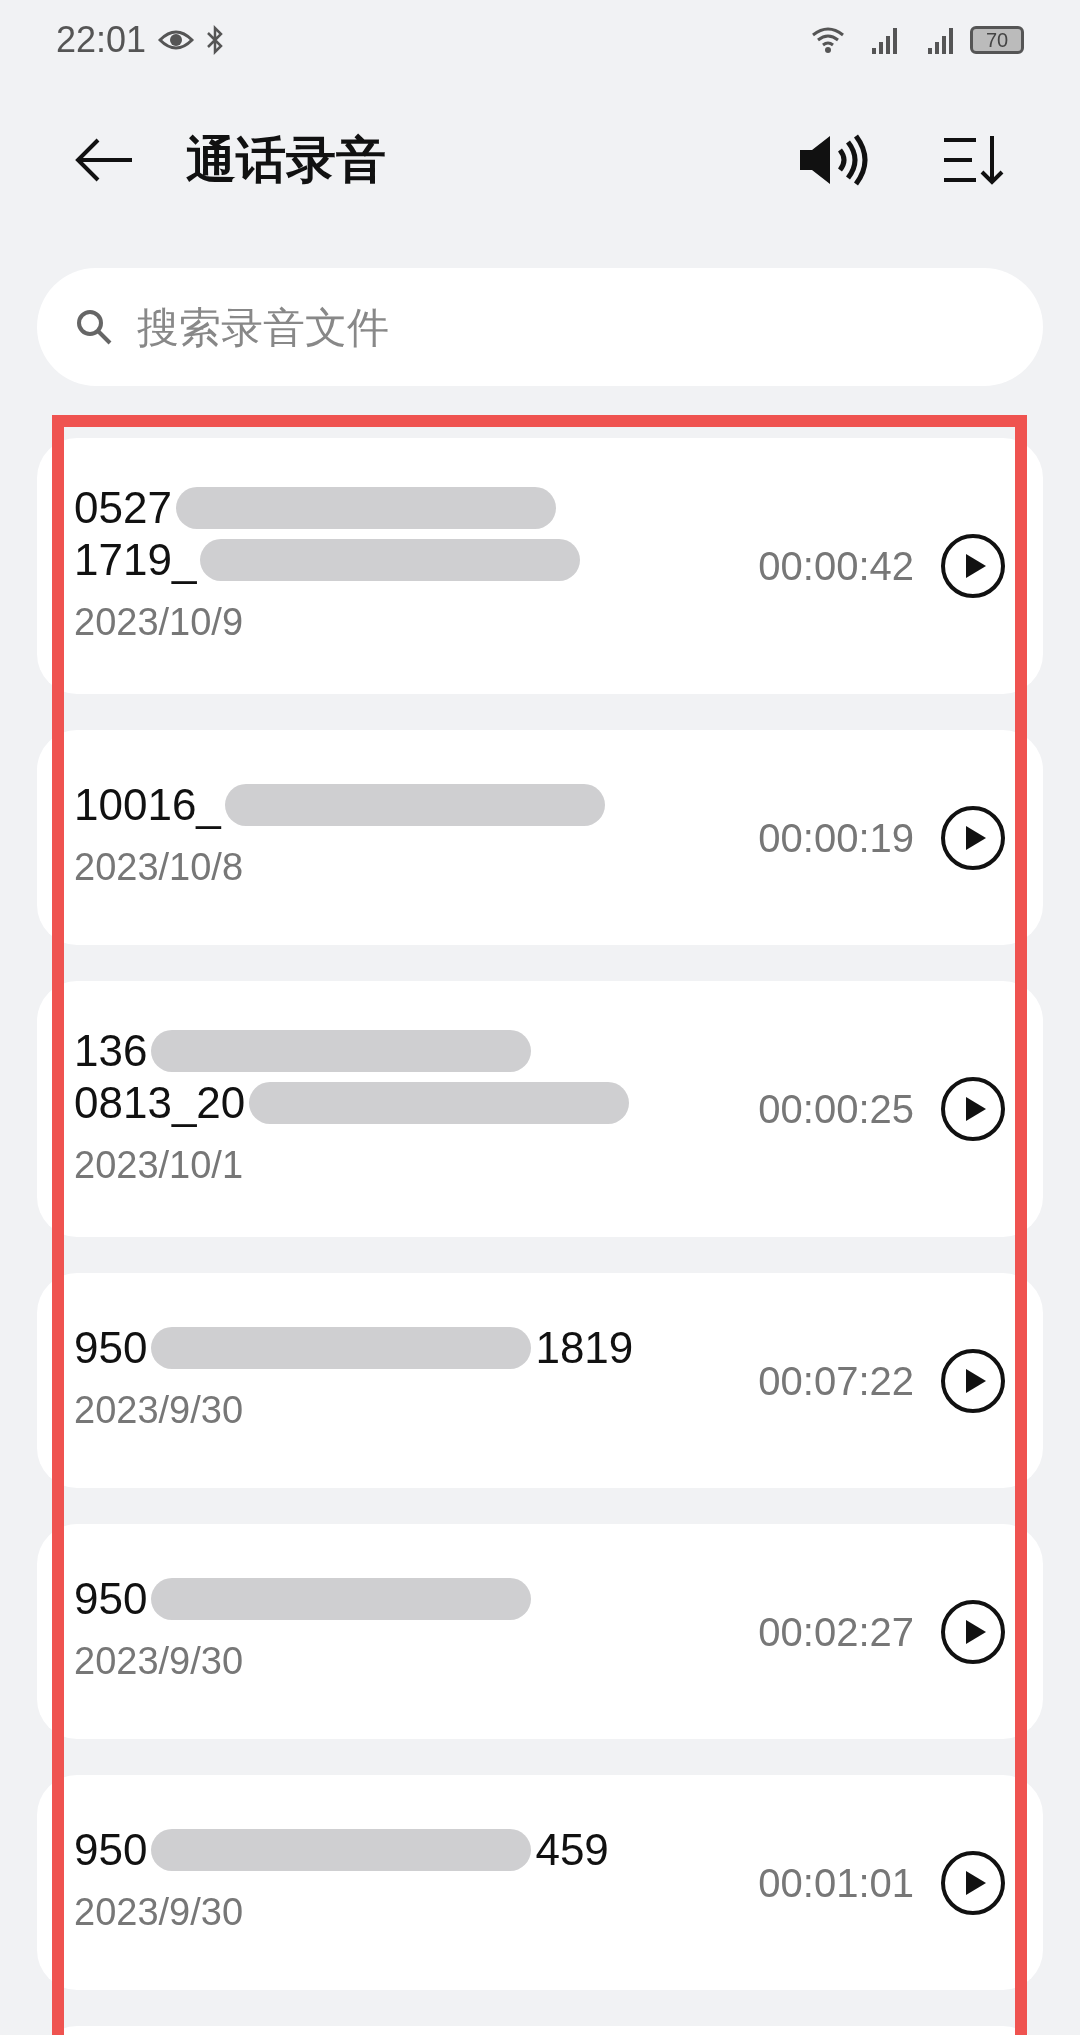  Describe the element at coordinates (836, 1109) in the screenshot. I see `recording-duration: 00:00:25` at that location.